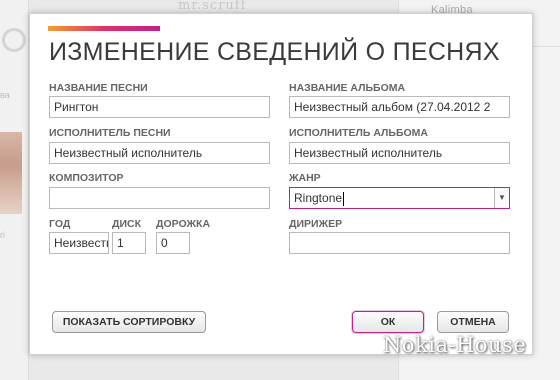  I want to click on cancel-button: ОТМЕНА, so click(473, 322).